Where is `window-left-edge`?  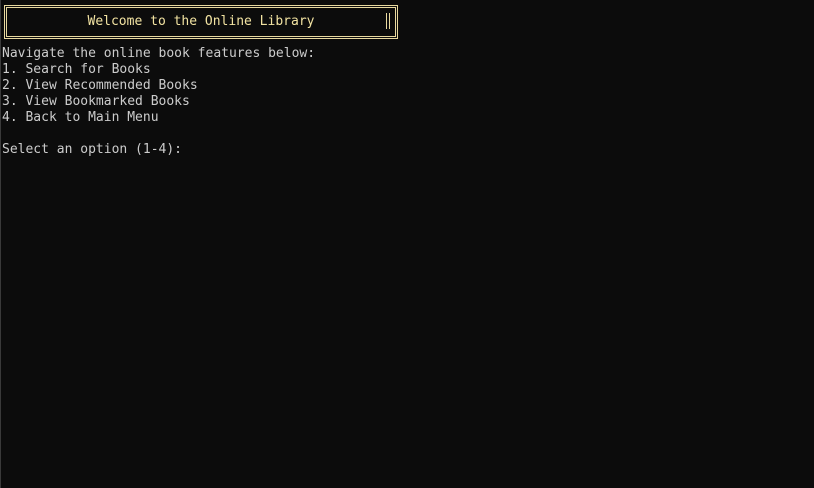
window-left-edge is located at coordinates (0, 244).